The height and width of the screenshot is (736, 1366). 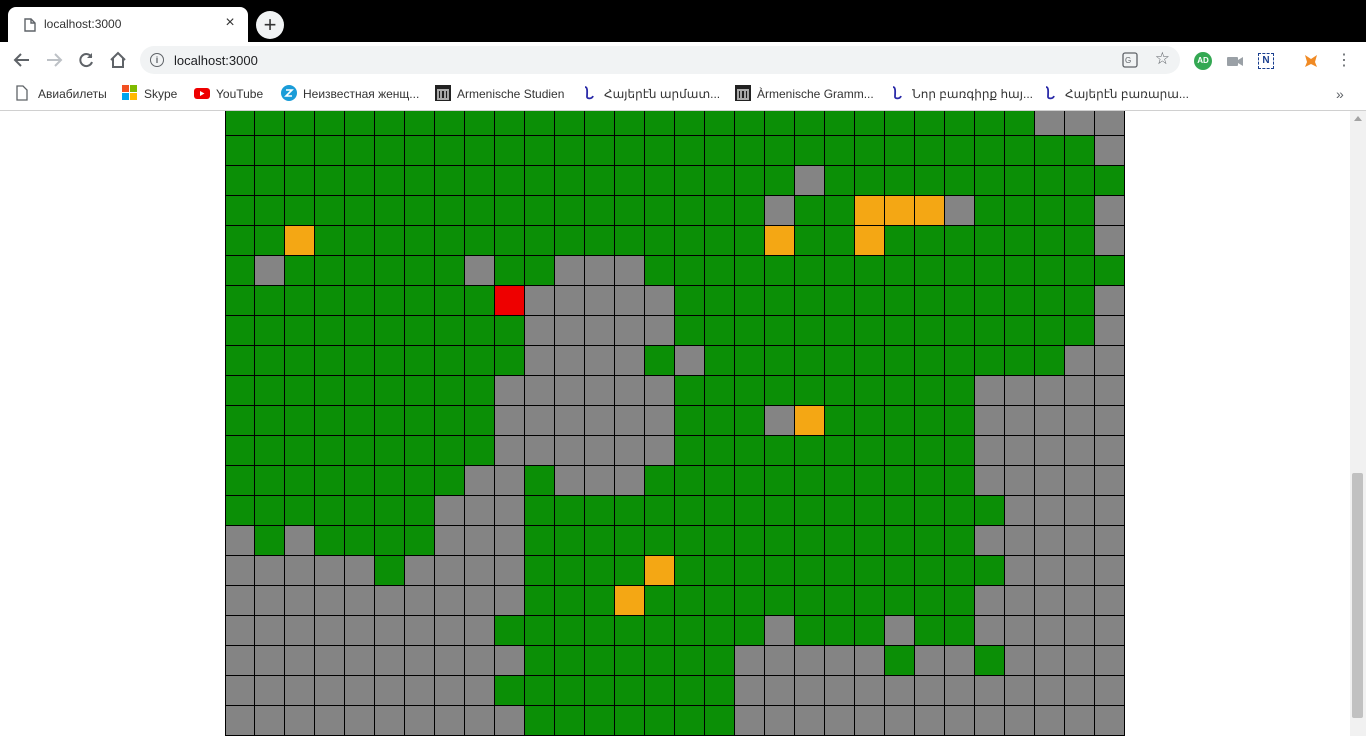 What do you see at coordinates (780, 241) in the screenshot?
I see `gold-tile` at bounding box center [780, 241].